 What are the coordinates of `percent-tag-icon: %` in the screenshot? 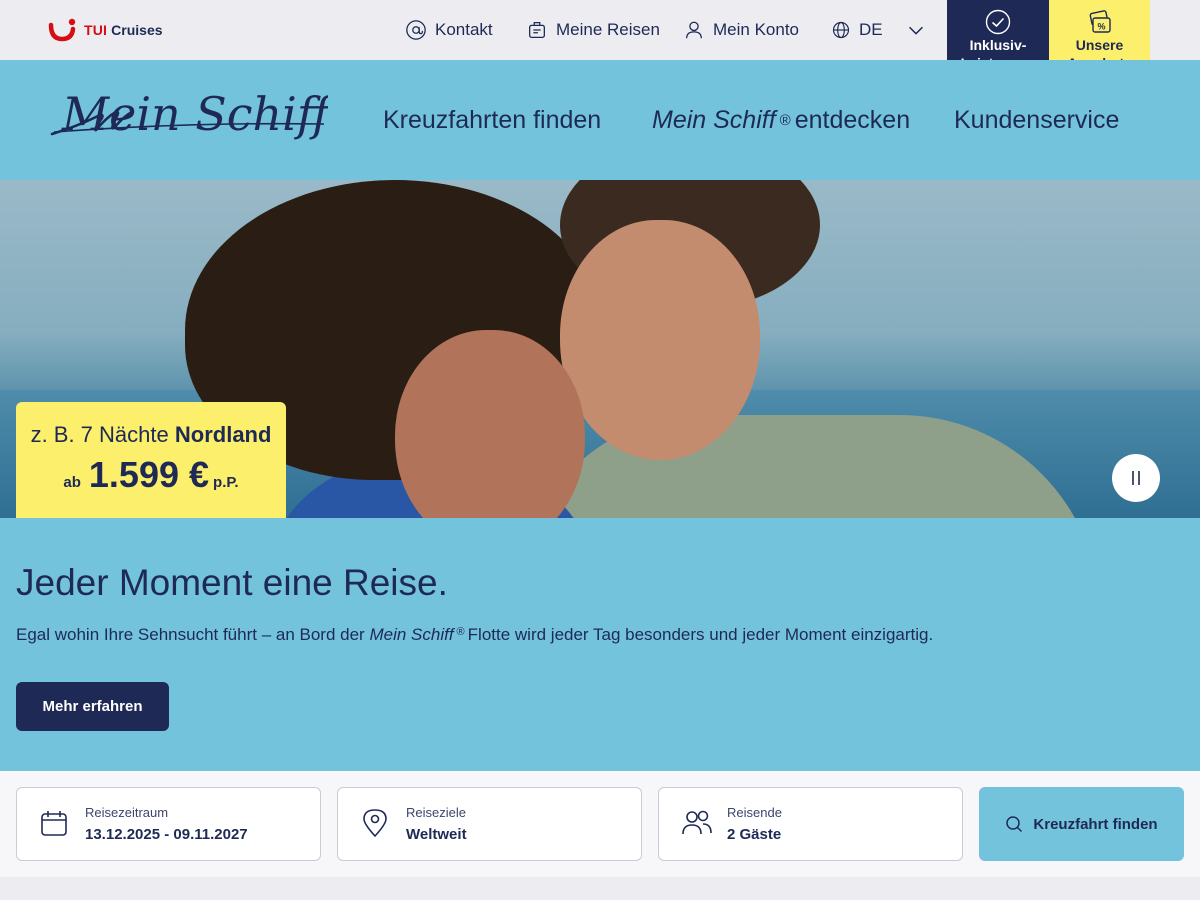 It's located at (1100, 21).